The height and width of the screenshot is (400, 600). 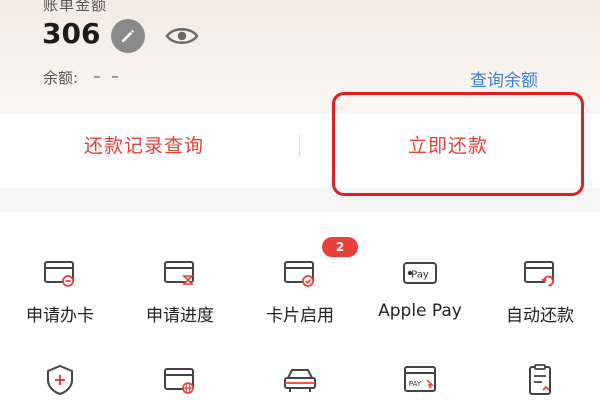 I want to click on card-apply-icon, so click(x=59, y=274).